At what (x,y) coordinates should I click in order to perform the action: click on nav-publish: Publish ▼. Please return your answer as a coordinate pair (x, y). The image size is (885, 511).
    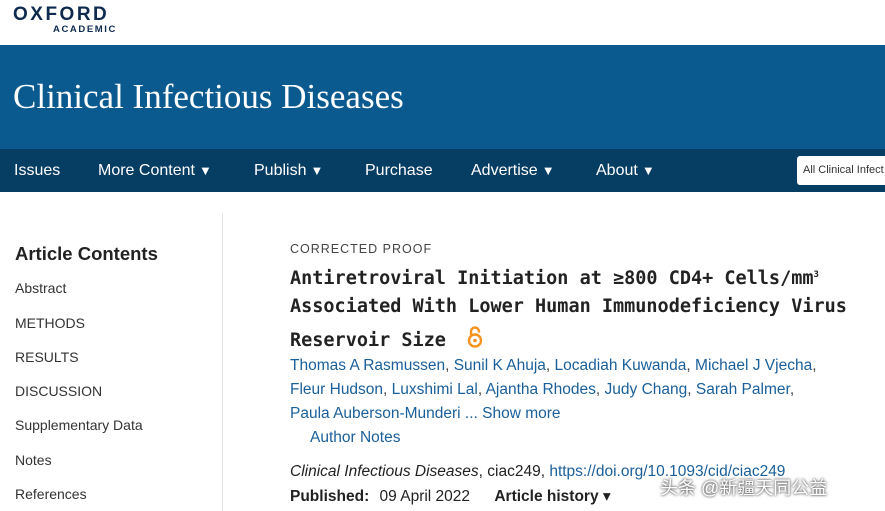
    Looking at the image, I should click on (288, 171).